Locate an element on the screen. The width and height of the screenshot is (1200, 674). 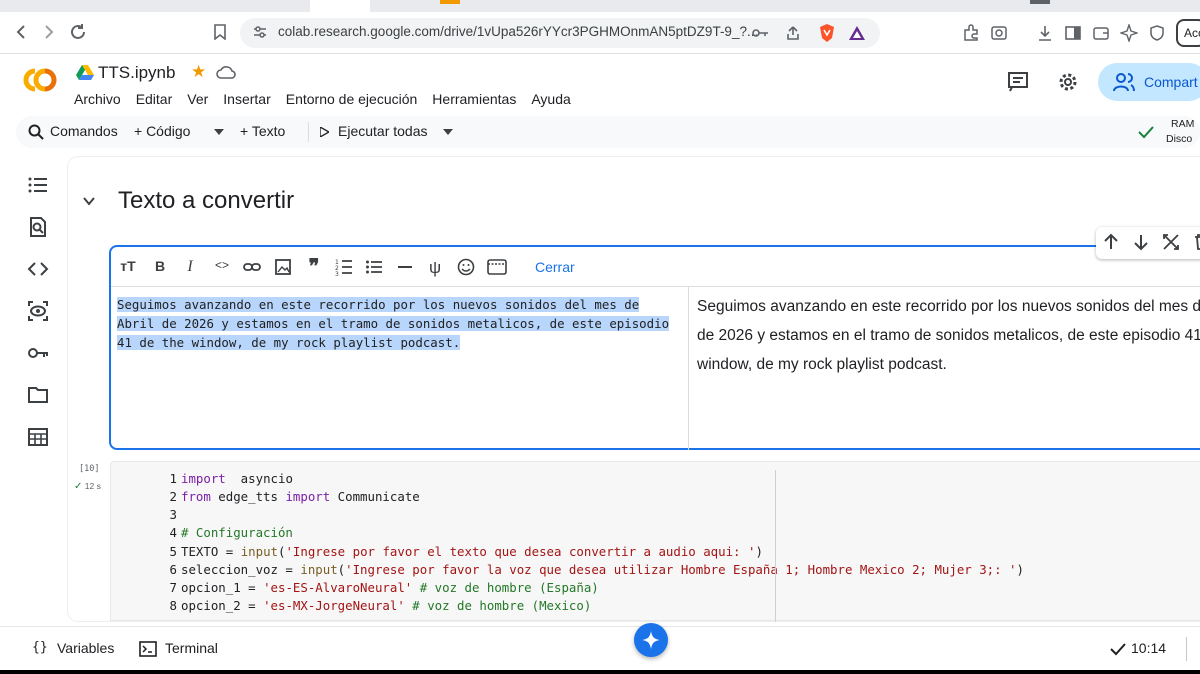
move-down-icon is located at coordinates (1141, 242).